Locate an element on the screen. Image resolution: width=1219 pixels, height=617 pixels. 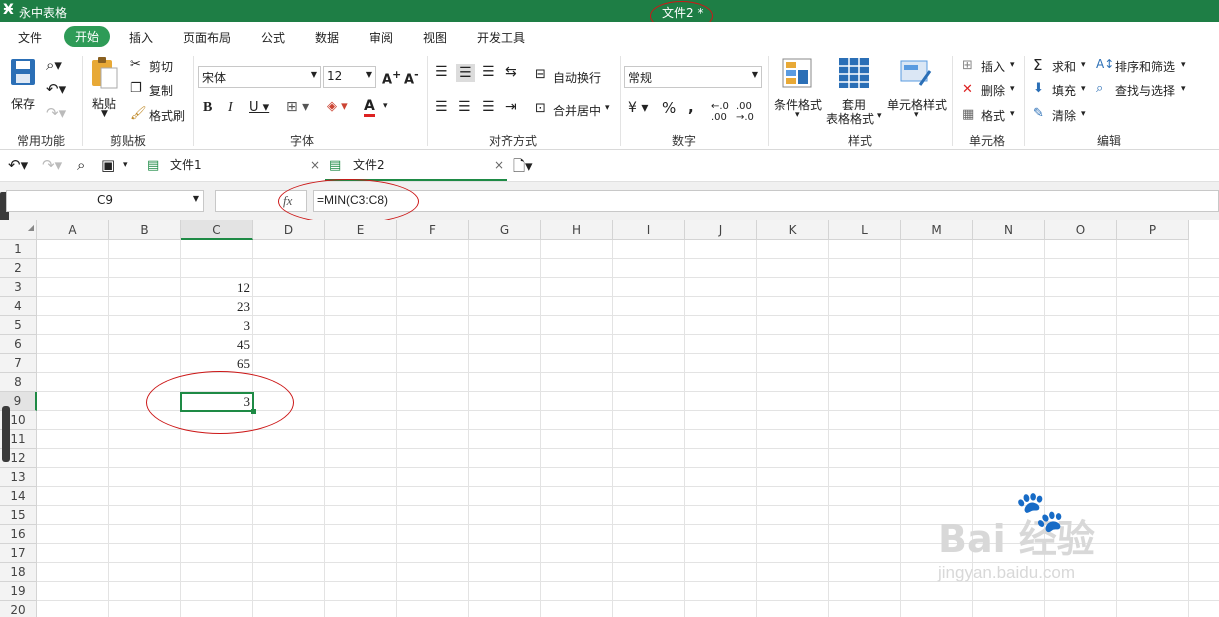
shrink-font-icon: A- is located at coordinates (411, 77).